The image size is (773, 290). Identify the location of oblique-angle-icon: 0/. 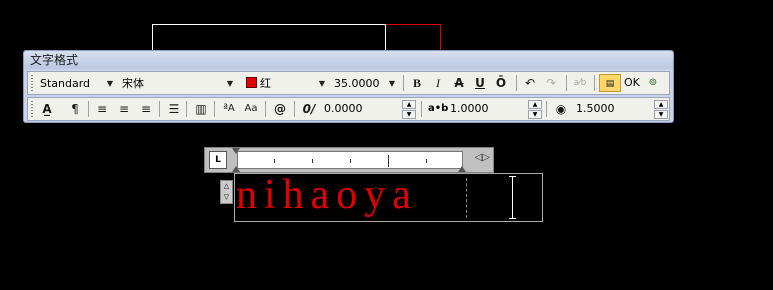
(309, 109).